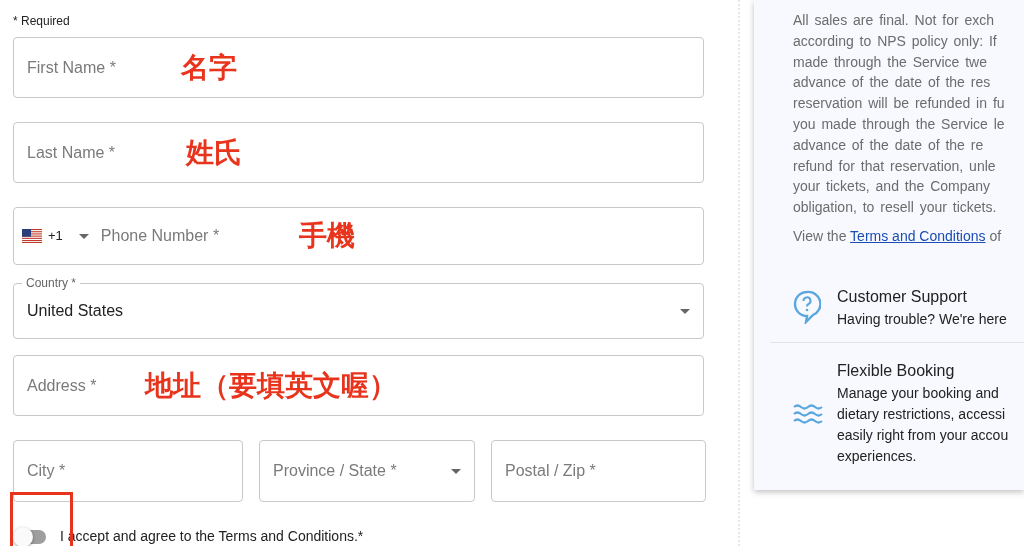  I want to click on feature-title: Flexible Booking, so click(896, 370).